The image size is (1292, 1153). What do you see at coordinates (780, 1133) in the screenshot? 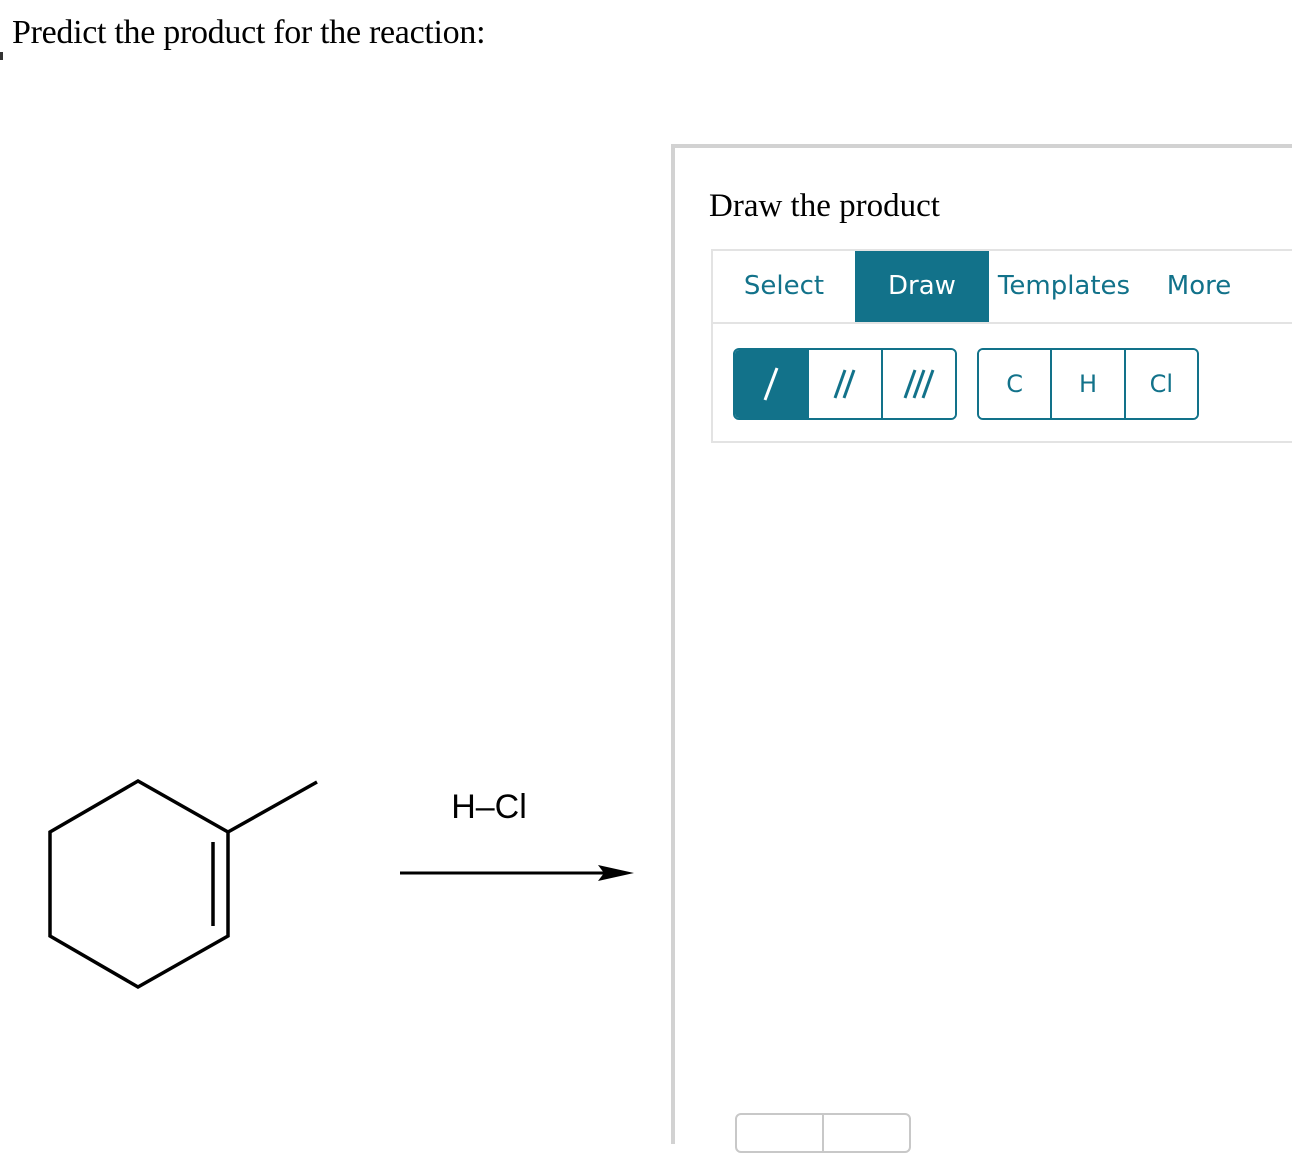
I see `undo-button` at bounding box center [780, 1133].